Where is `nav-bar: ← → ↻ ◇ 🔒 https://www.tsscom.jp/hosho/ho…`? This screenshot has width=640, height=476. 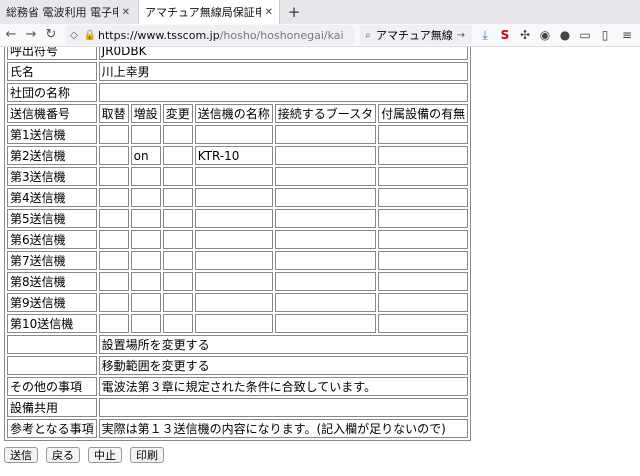 nav-bar: ← → ↻ ◇ 🔒 https://www.tsscom.jp/hosho/ho… is located at coordinates (320, 35).